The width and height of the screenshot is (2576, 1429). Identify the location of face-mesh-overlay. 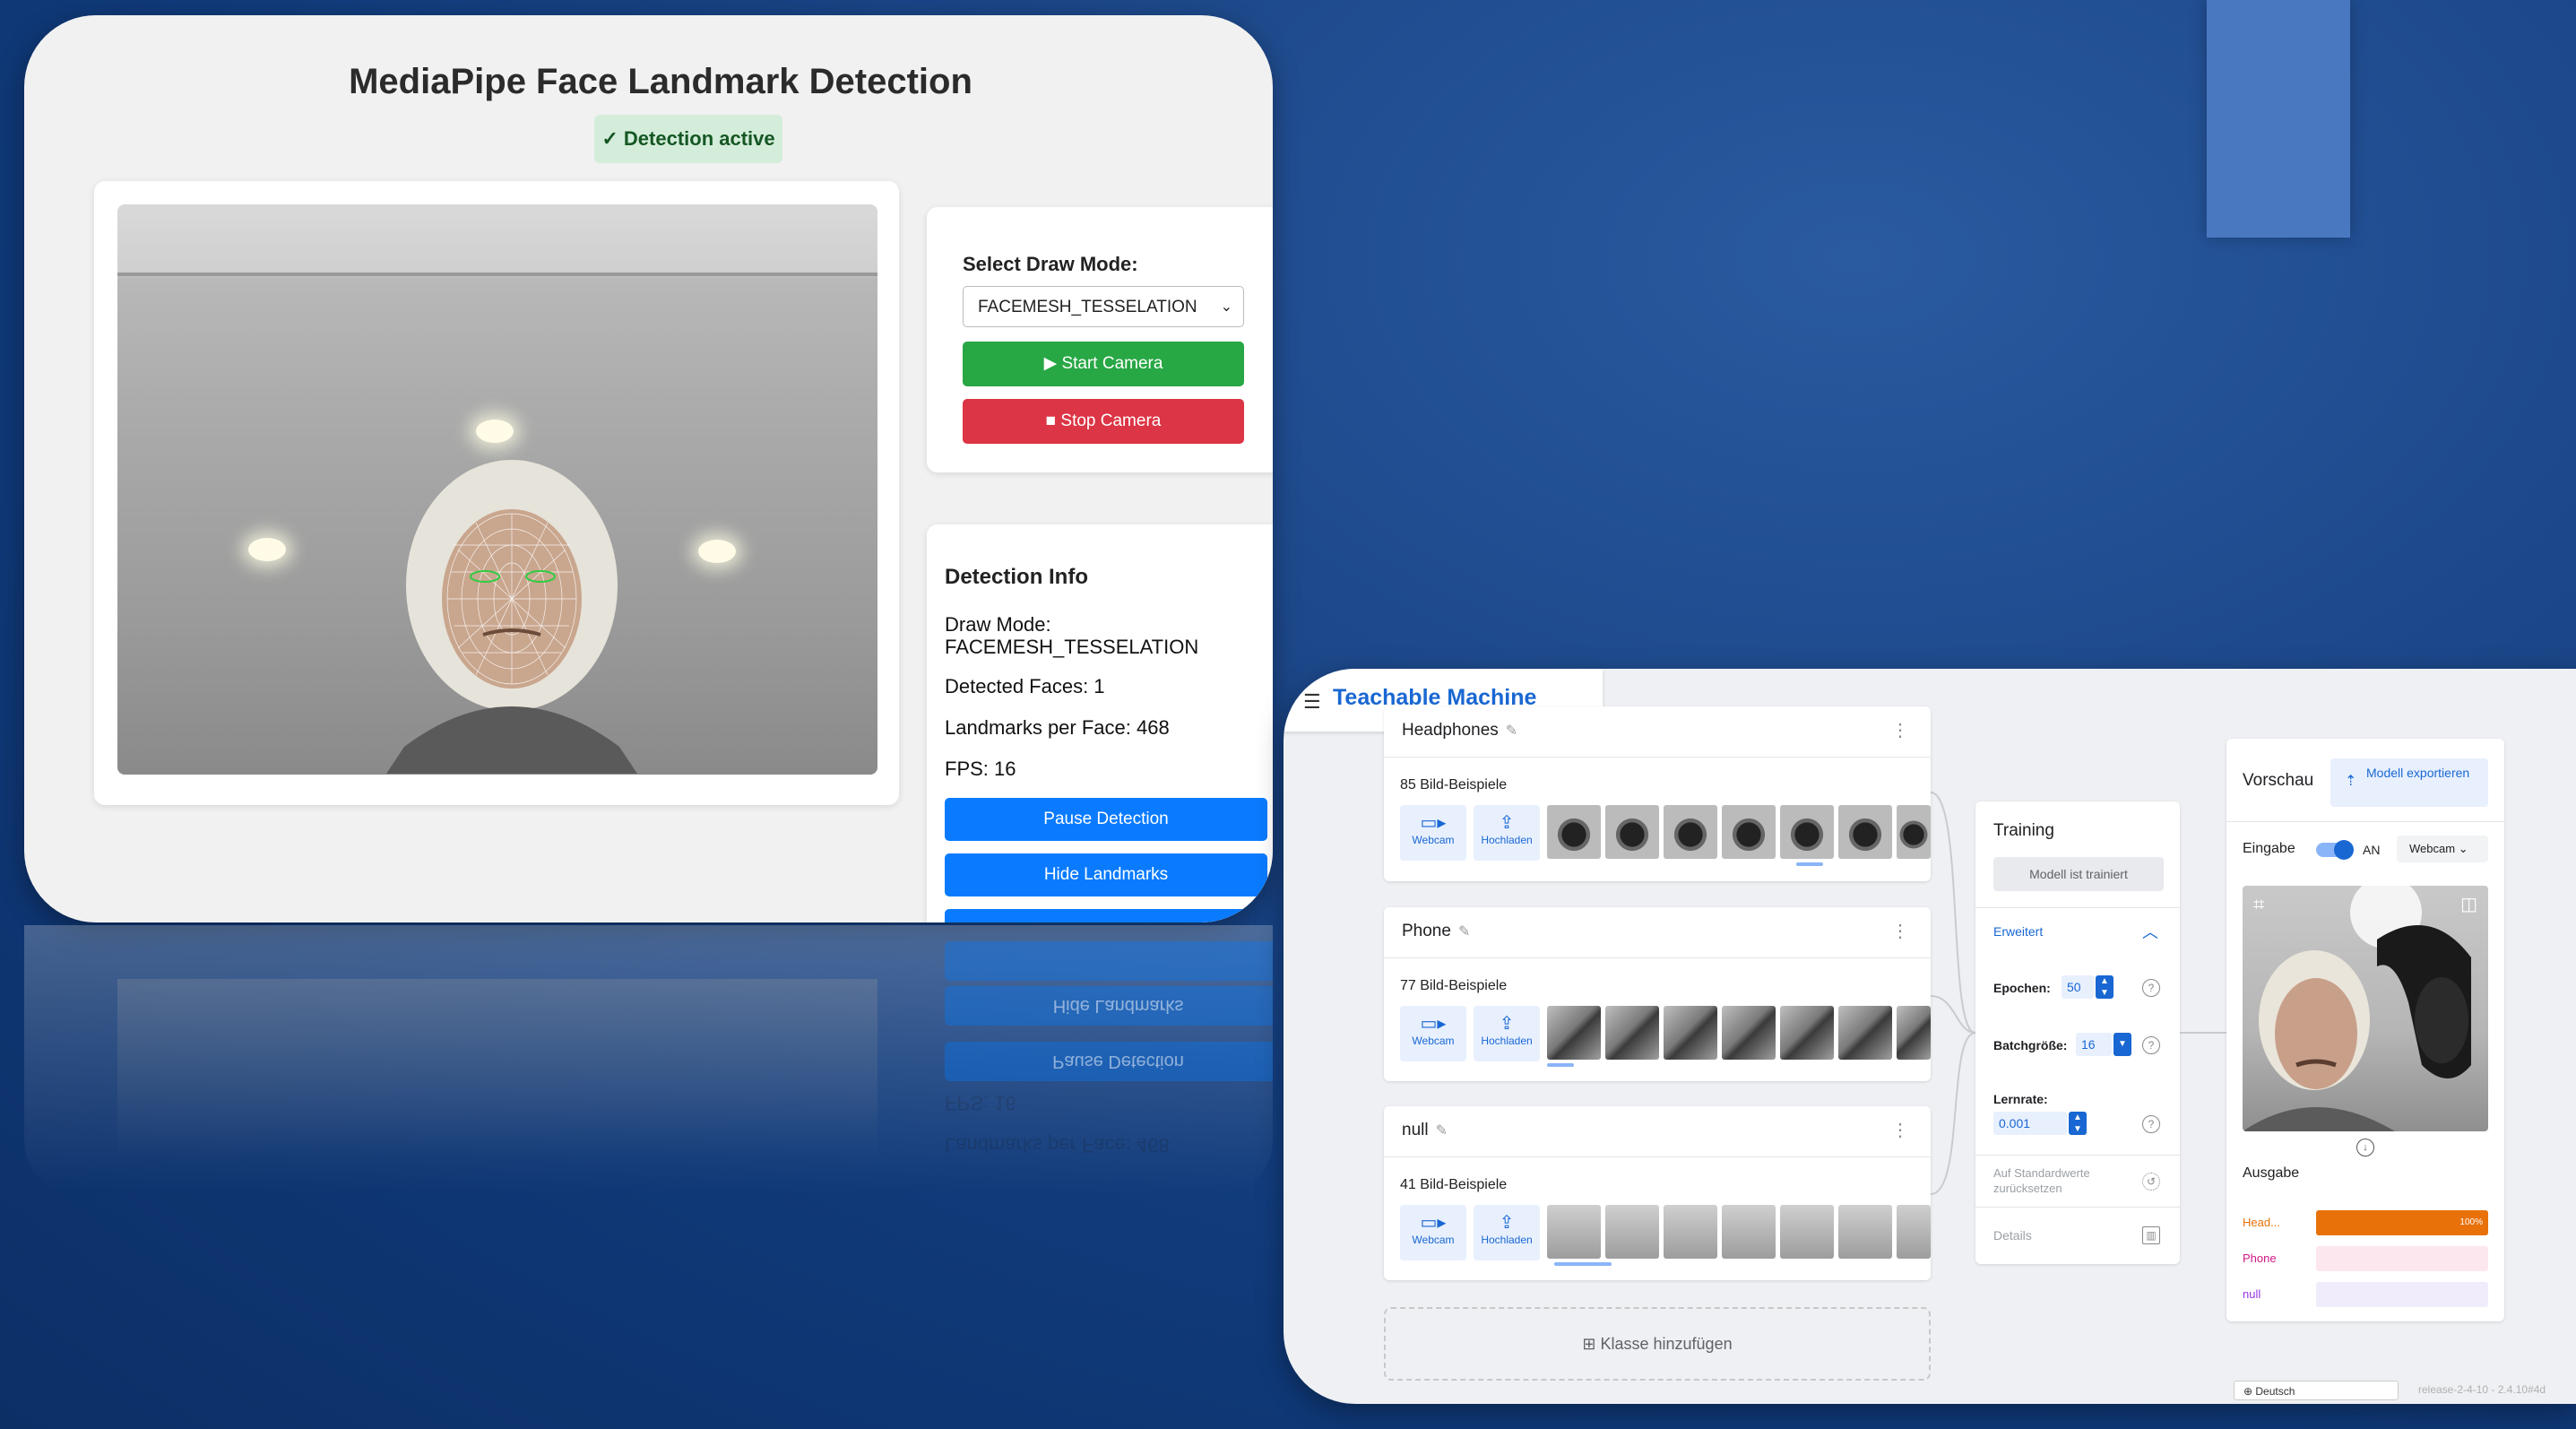
(511, 617).